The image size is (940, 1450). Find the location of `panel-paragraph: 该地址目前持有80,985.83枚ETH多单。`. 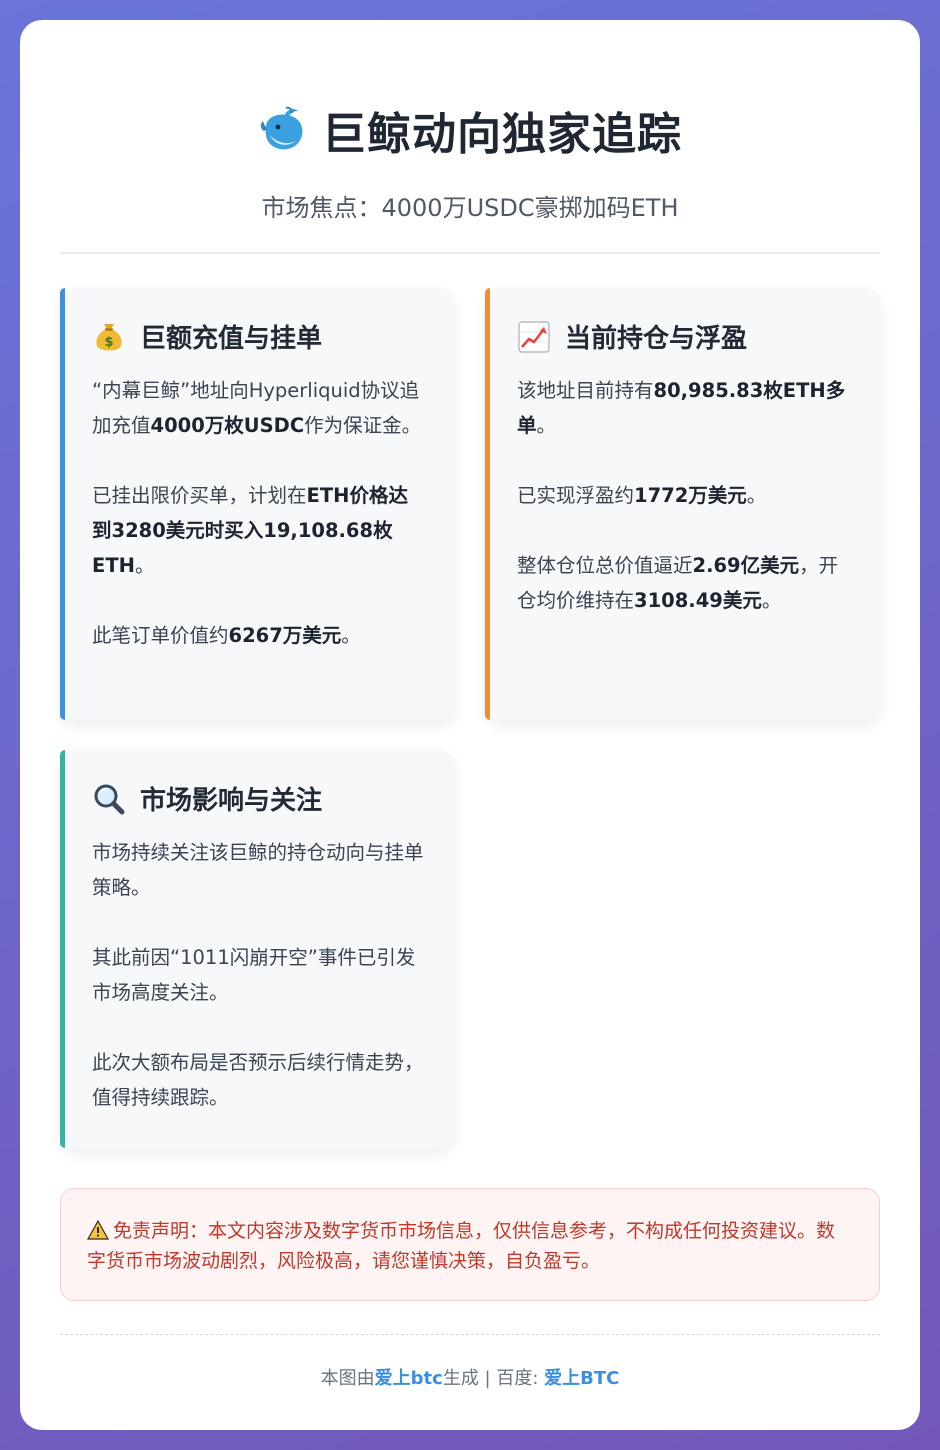

panel-paragraph: 该地址目前持有80,985.83枚ETH多单。 is located at coordinates (683, 408).